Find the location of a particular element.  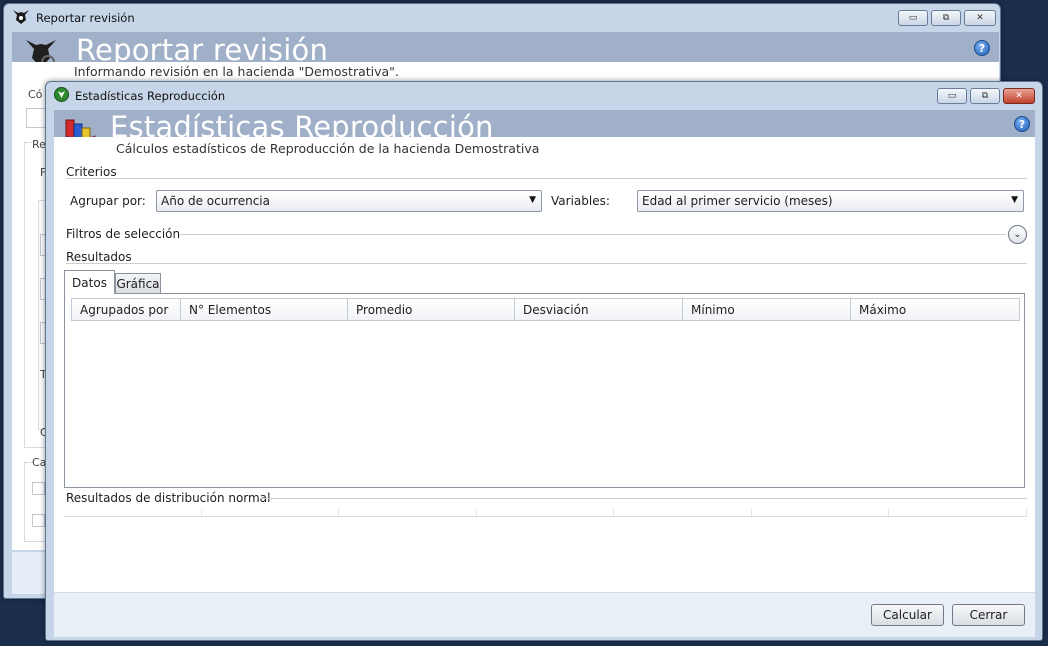

agrupar-por-select: Año de ocurrencia ▼ is located at coordinates (349, 201).